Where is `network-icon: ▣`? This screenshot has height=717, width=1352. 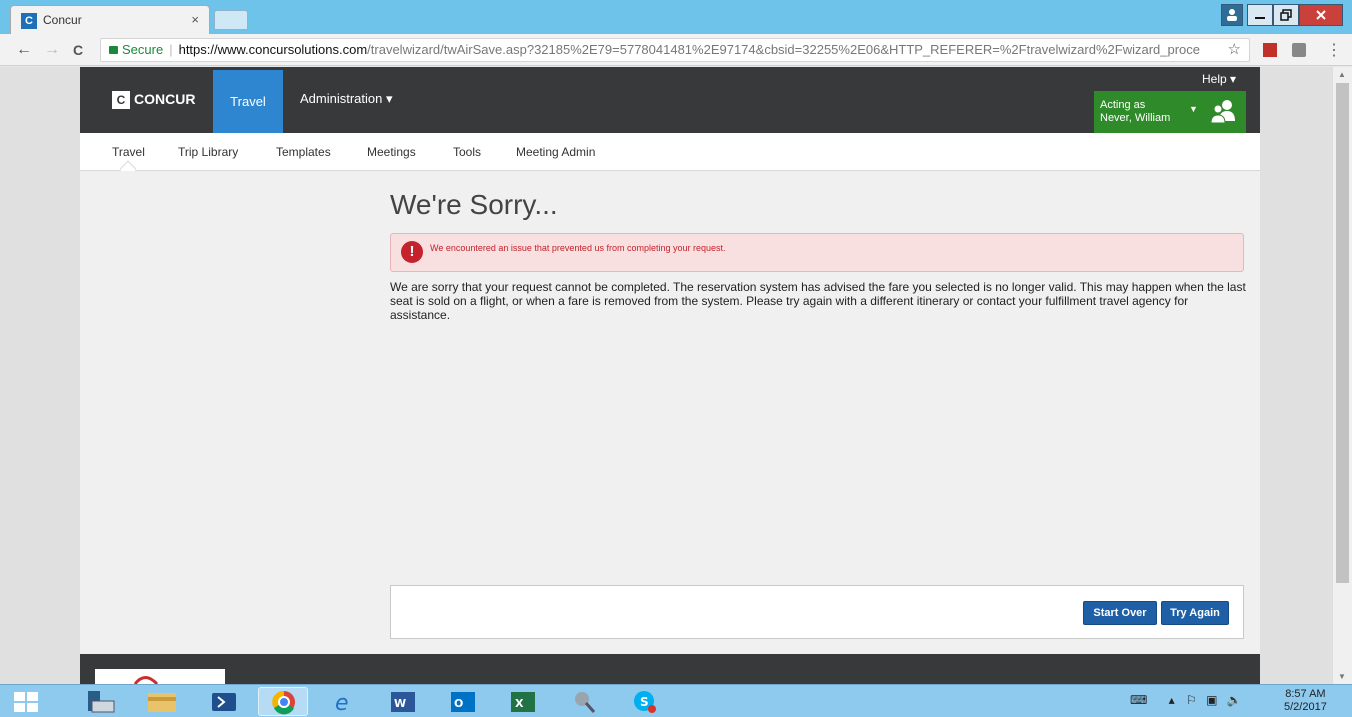
network-icon: ▣ is located at coordinates (1211, 700).